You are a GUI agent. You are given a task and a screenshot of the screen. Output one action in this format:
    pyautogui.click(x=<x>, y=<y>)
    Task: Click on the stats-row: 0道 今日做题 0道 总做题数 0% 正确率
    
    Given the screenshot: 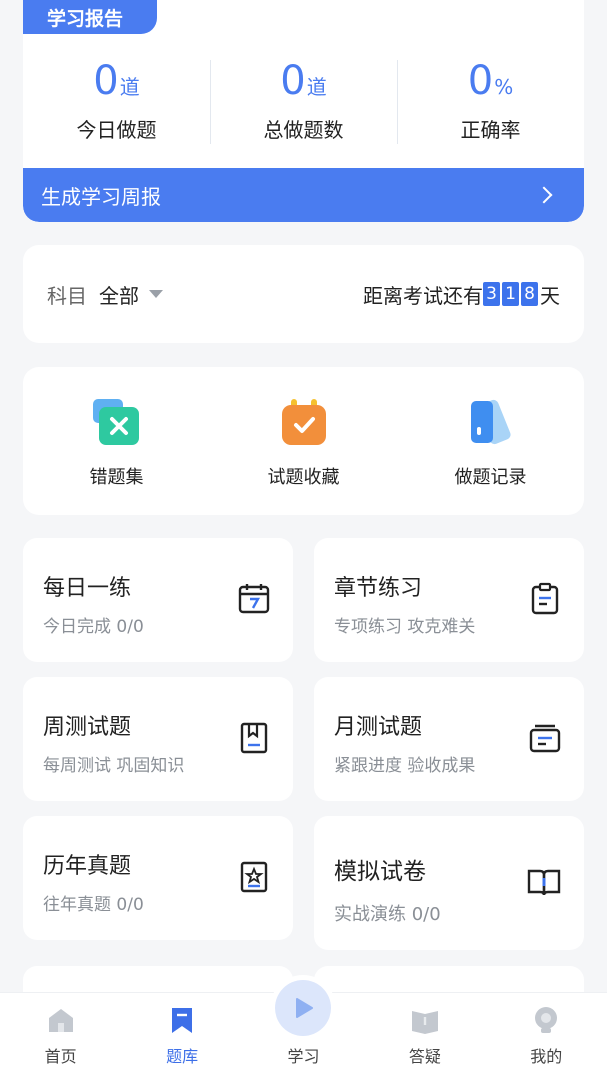 What is the action you would take?
    pyautogui.click(x=303, y=103)
    